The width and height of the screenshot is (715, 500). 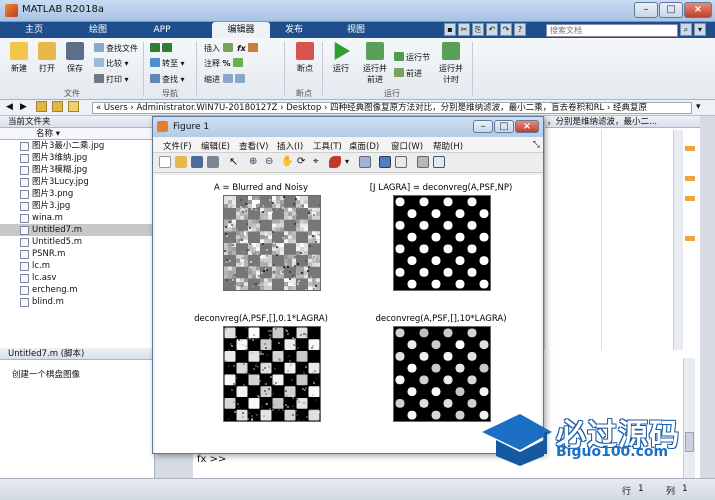 What do you see at coordinates (77, 266) in the screenshot?
I see `file-list-item: lc.m` at bounding box center [77, 266].